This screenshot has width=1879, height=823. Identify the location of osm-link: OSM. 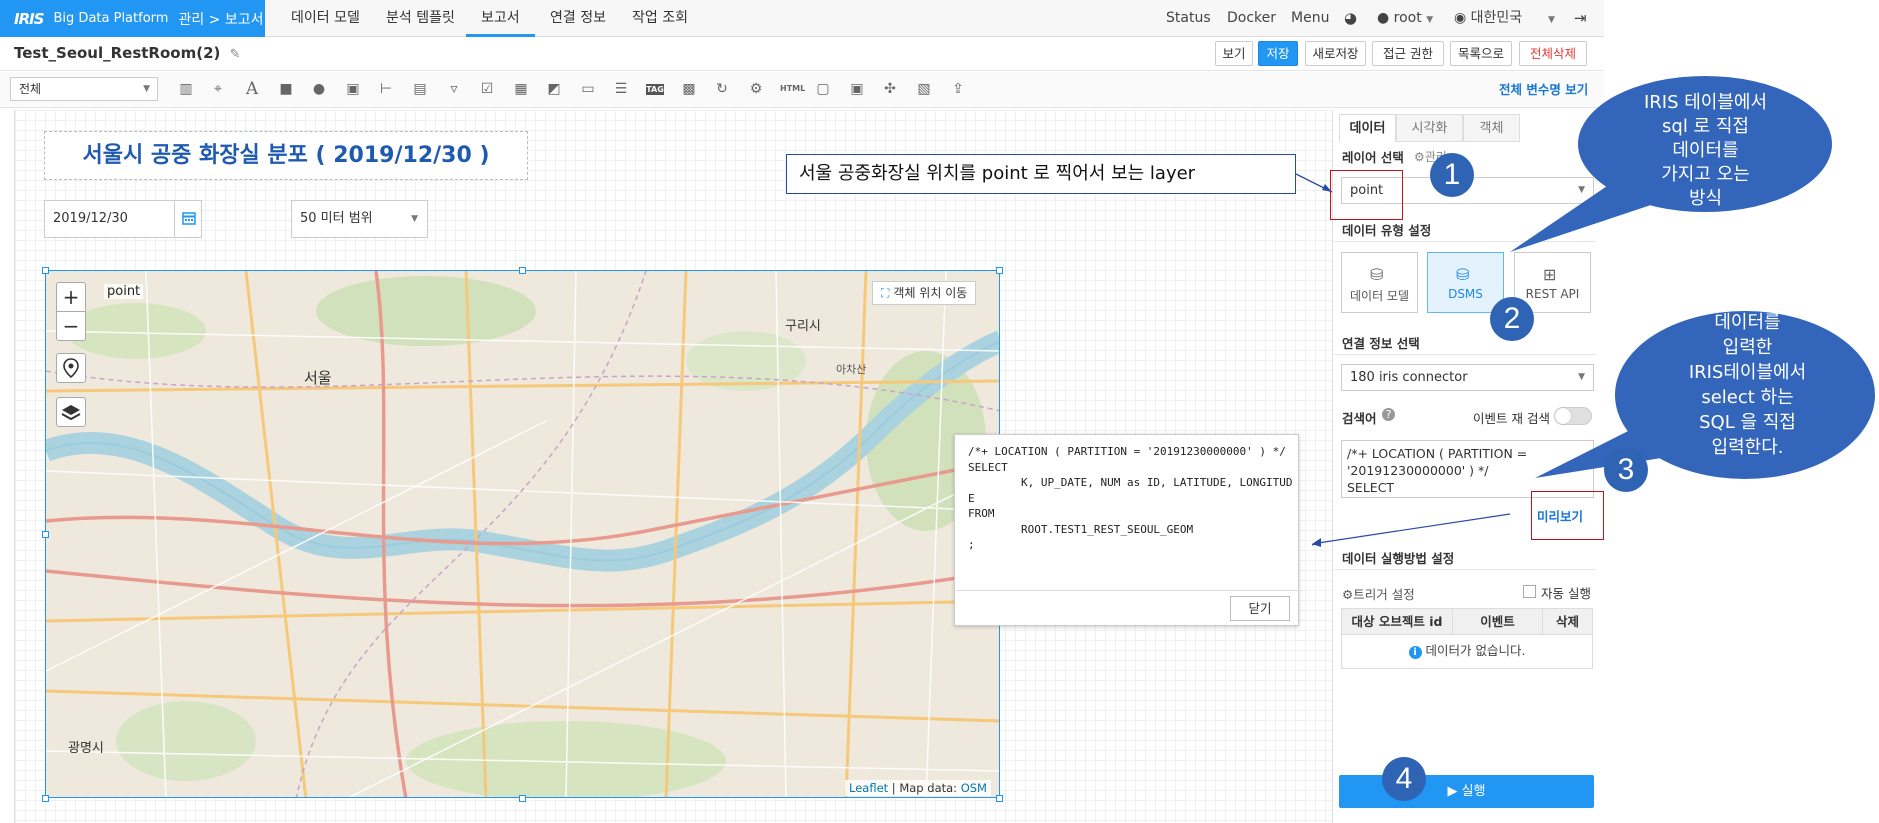
(974, 788).